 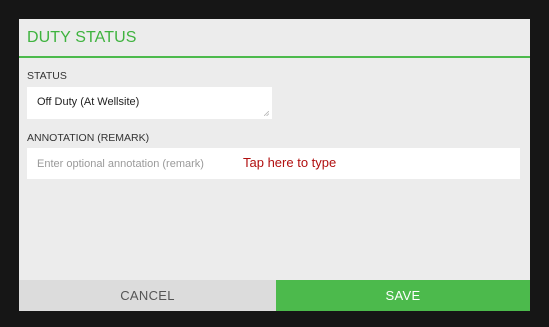 What do you see at coordinates (47, 76) in the screenshot?
I see `status-label: STATUS` at bounding box center [47, 76].